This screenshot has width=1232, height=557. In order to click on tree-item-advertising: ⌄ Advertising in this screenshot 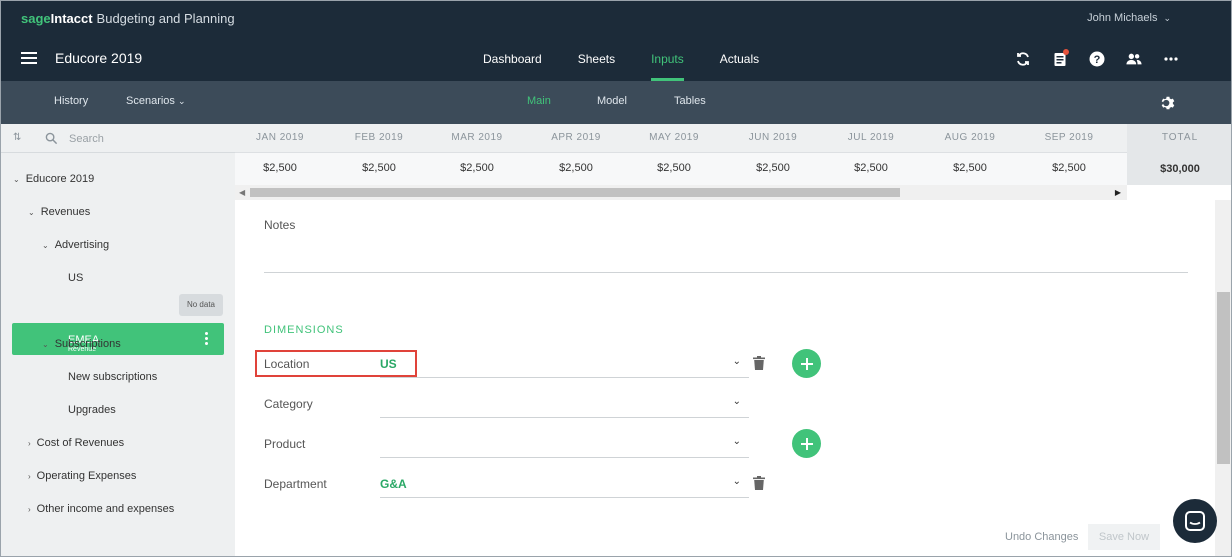, I will do `click(75, 245)`.